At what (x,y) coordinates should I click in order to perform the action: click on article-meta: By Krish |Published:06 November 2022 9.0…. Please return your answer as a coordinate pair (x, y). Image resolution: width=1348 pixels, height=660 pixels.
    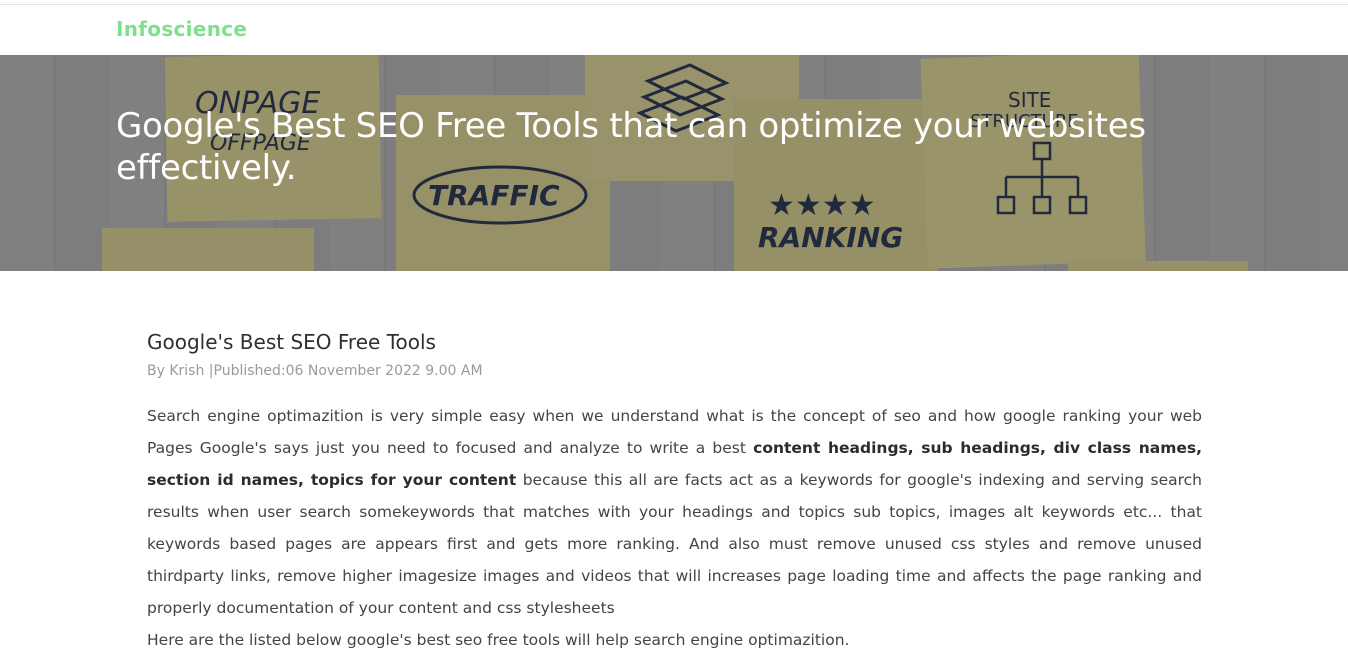
    Looking at the image, I should click on (315, 371).